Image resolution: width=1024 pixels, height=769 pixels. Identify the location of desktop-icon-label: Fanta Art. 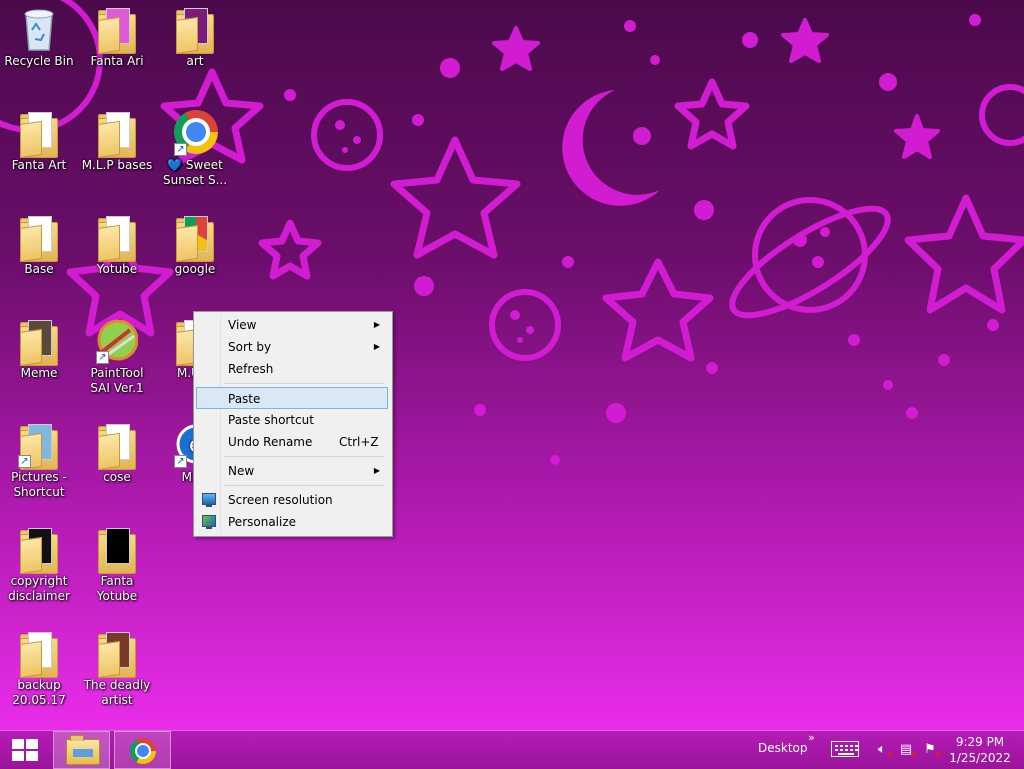
(39, 165).